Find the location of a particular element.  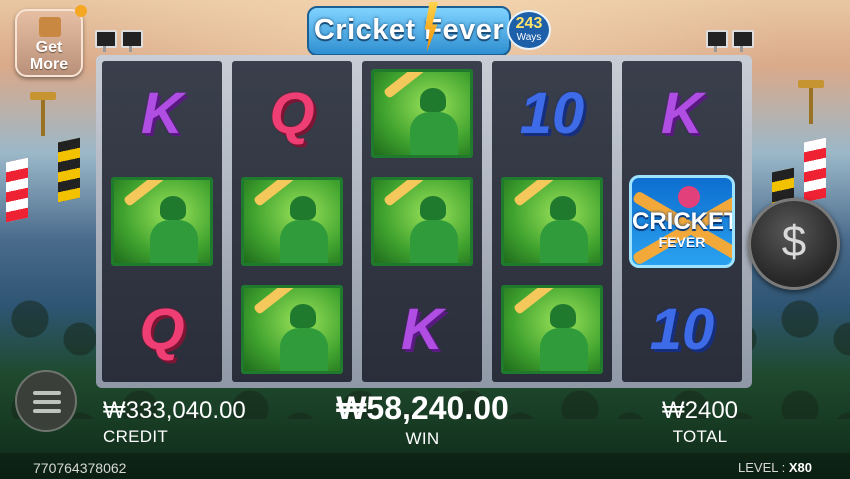

spin-button: $ is located at coordinates (794, 244).